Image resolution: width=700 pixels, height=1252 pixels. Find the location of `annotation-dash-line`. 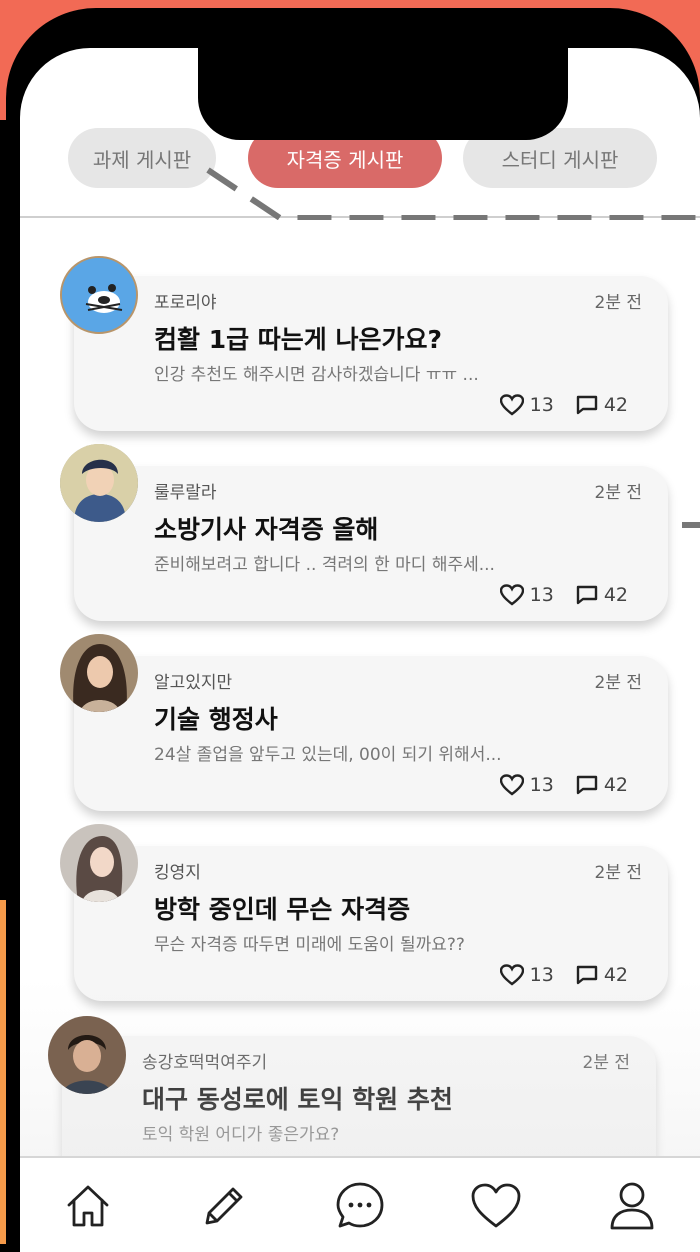

annotation-dash-line is located at coordinates (453, 193).